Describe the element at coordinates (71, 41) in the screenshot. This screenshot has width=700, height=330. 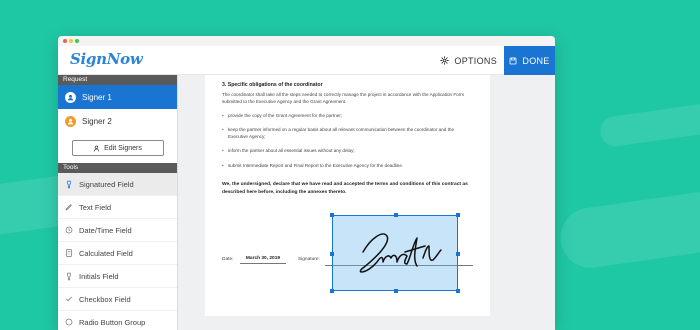
I see `window-minimize-dot` at that location.